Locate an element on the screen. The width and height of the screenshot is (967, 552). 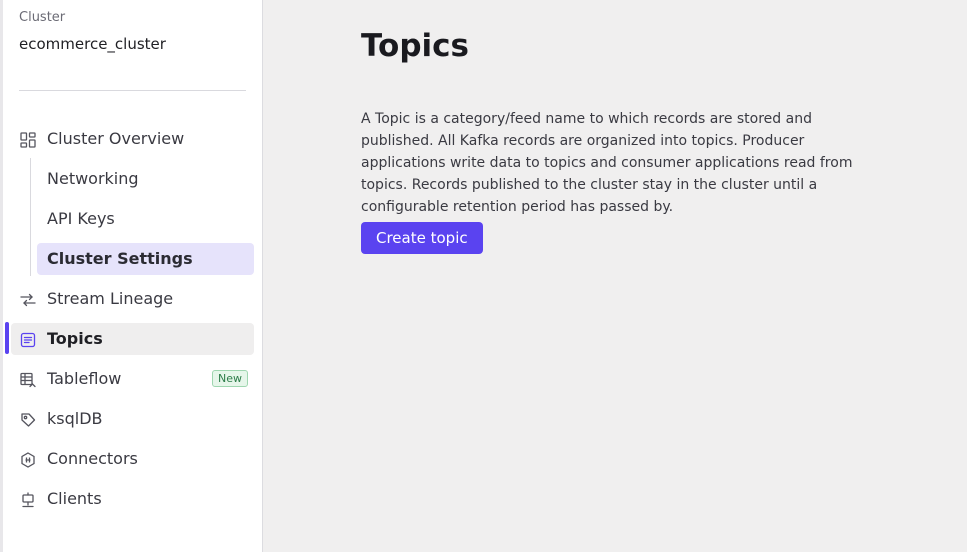
sidebar-item-label: Stream Lineage is located at coordinates (110, 298).